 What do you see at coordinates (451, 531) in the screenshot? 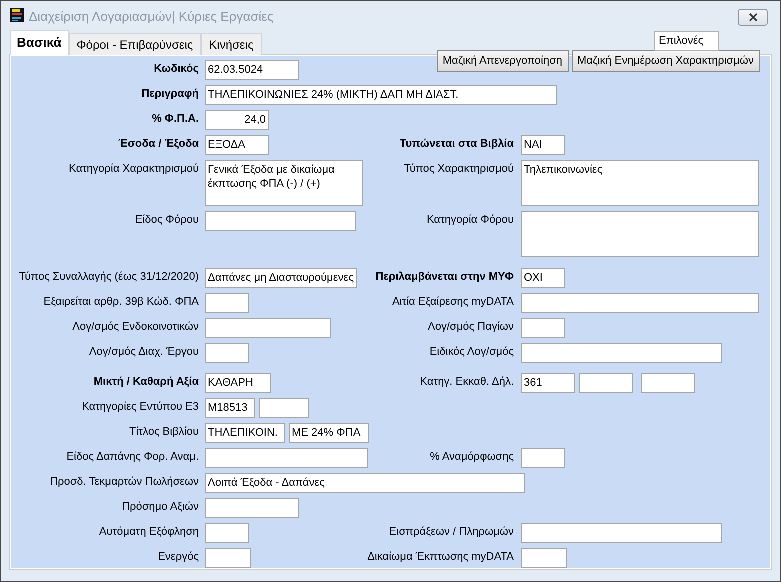
I see `field-label: Εισπράξεων / Πληρωμών` at bounding box center [451, 531].